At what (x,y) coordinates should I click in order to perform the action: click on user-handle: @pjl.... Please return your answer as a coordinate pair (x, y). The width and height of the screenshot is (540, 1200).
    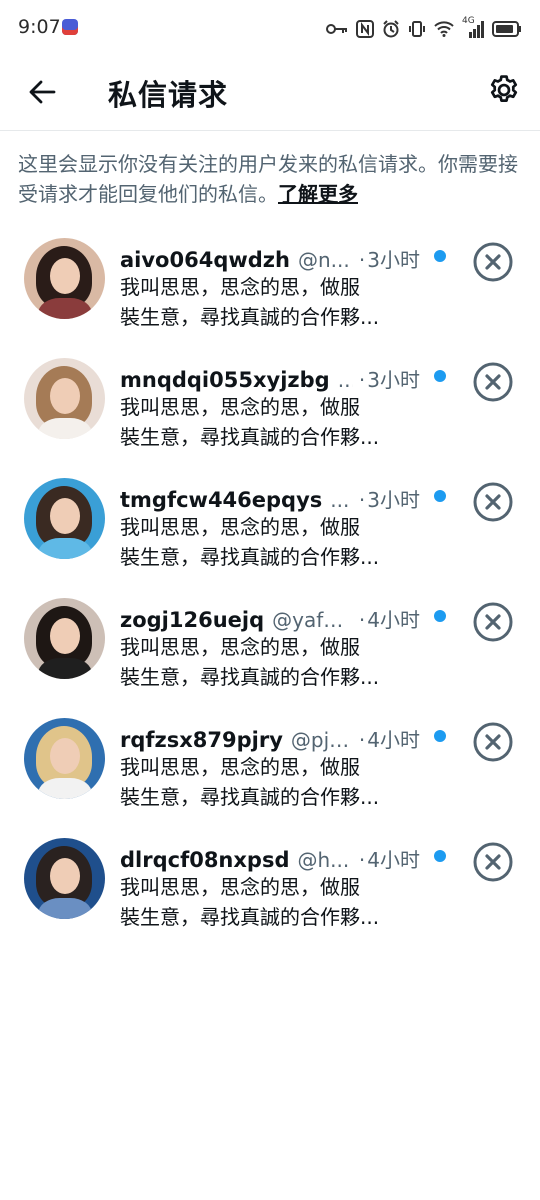
    Looking at the image, I should click on (321, 740).